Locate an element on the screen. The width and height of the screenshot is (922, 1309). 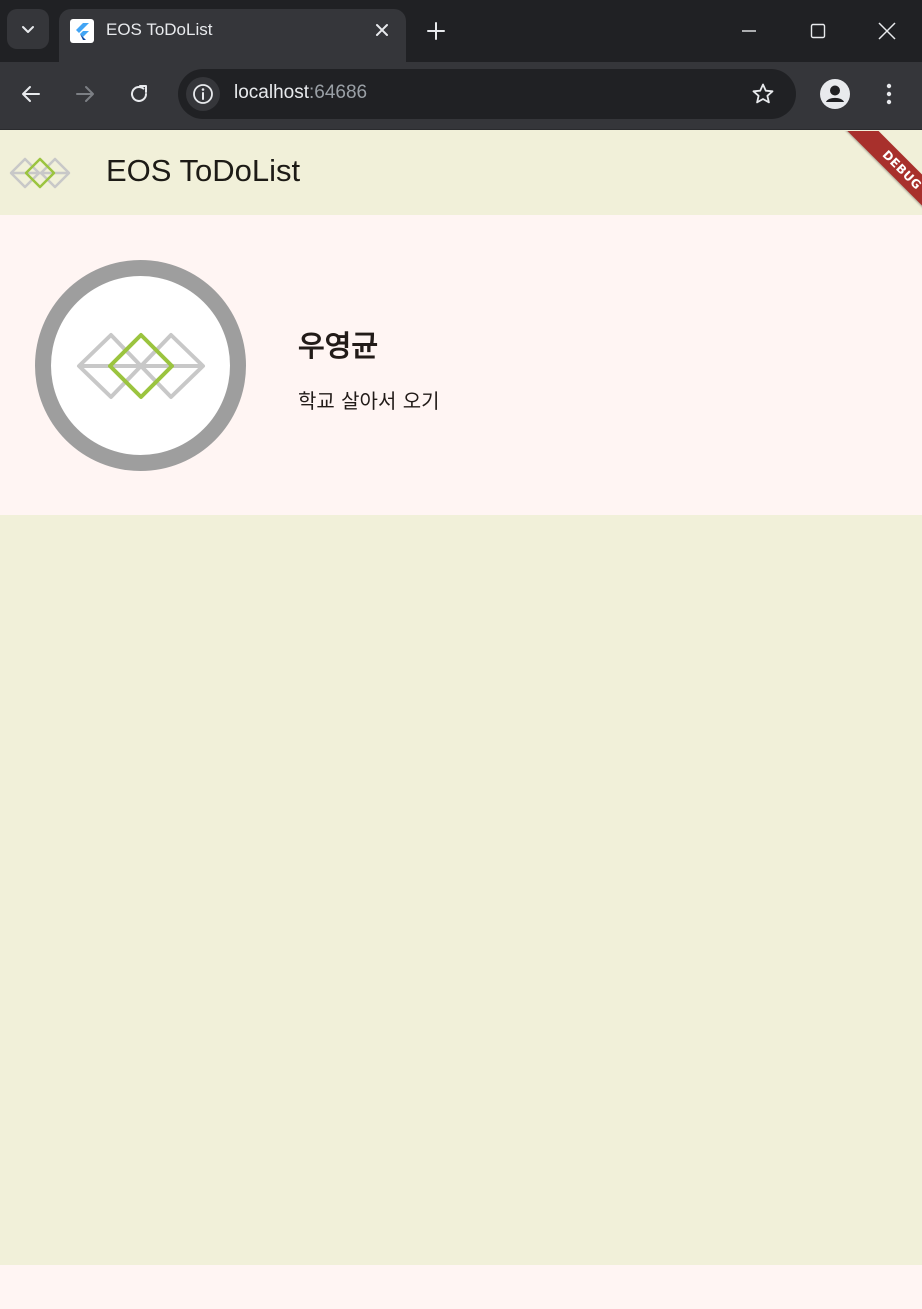
close-icon is located at coordinates (887, 31).